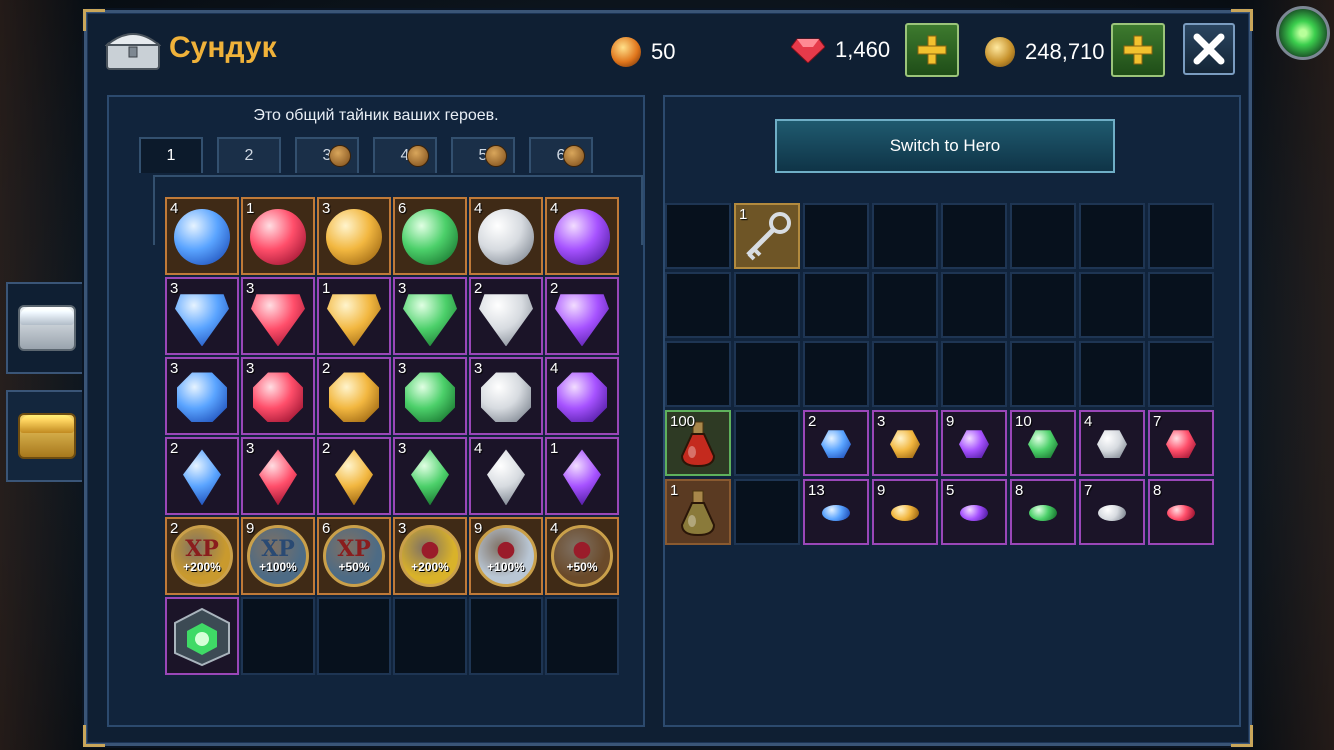  What do you see at coordinates (1303, 33) in the screenshot?
I see `green-orb-icon` at bounding box center [1303, 33].